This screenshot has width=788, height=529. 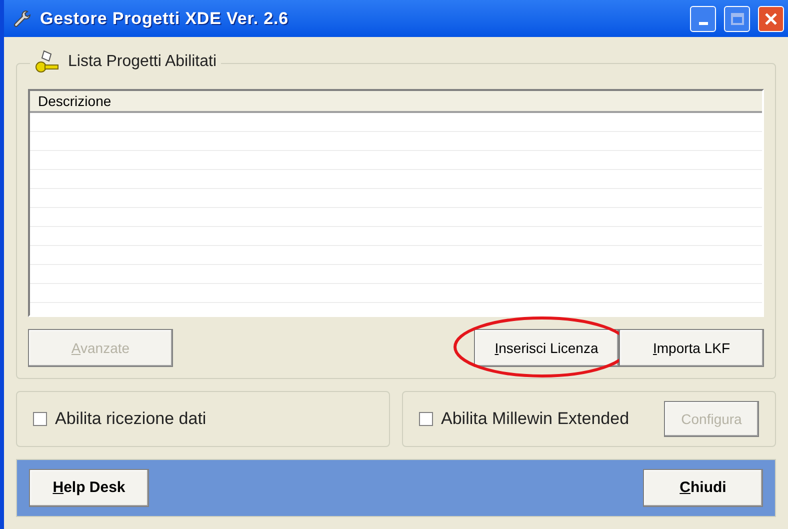 What do you see at coordinates (703, 19) in the screenshot?
I see `minimize-button` at bounding box center [703, 19].